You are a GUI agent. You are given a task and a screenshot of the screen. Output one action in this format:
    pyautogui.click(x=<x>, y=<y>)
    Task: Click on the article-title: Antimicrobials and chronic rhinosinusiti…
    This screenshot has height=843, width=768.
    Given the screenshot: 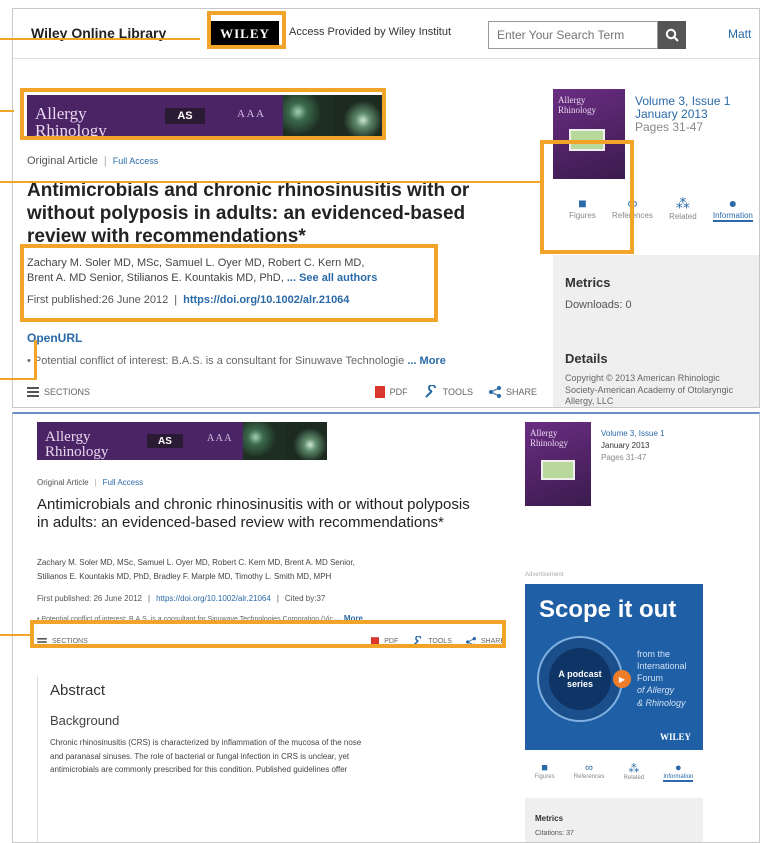 What is the action you would take?
    pyautogui.click(x=253, y=514)
    